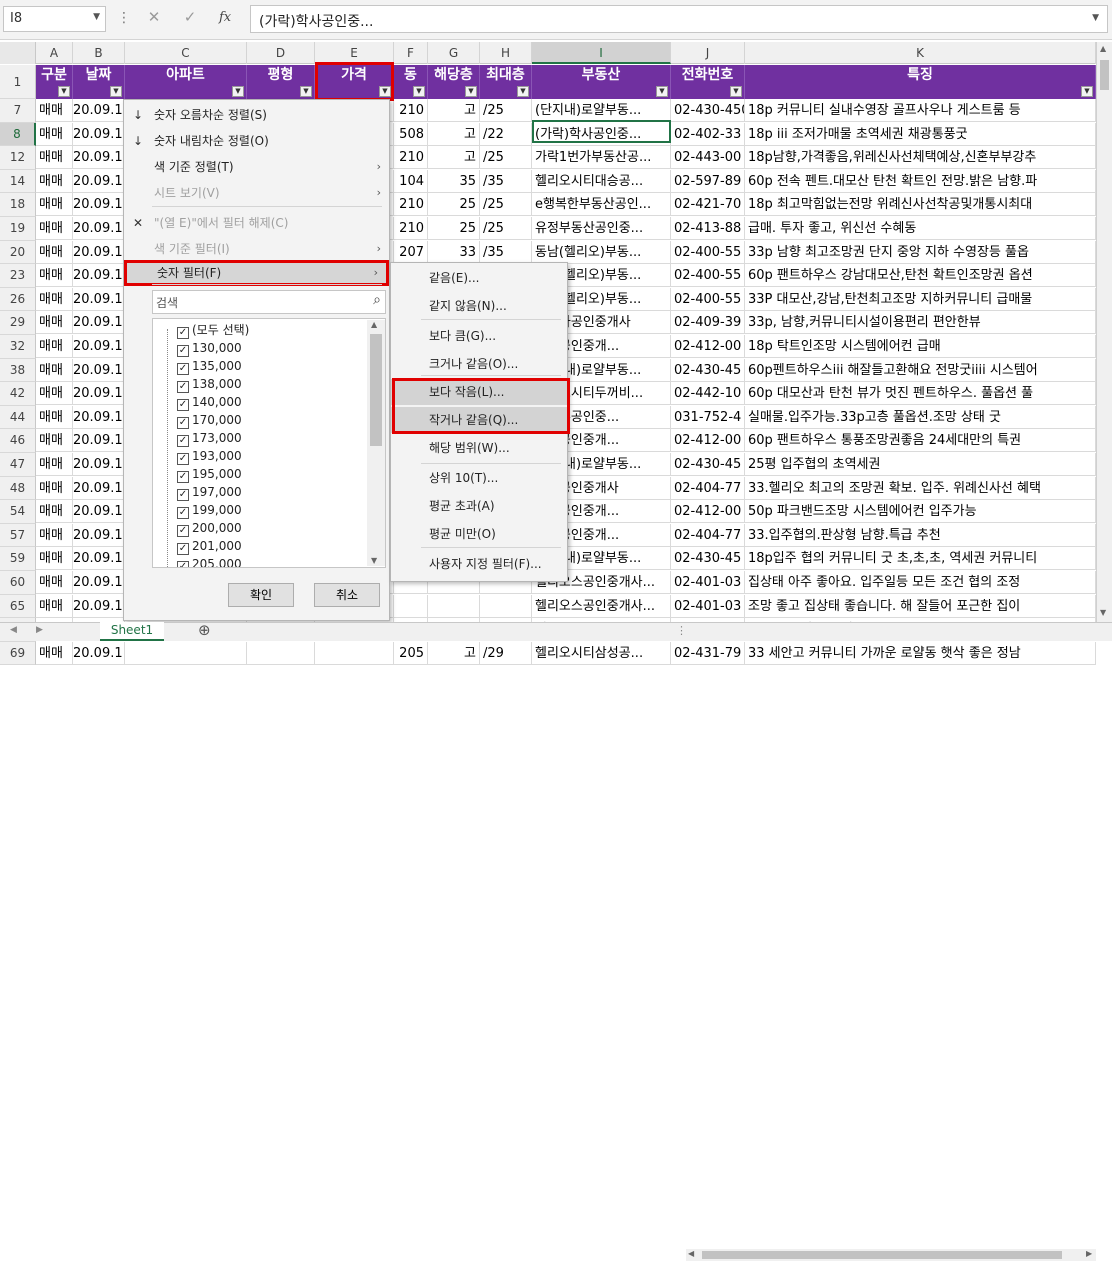 The width and height of the screenshot is (1112, 1261). Describe the element at coordinates (132, 631) in the screenshot. I see `sheet-tab: Sheet1` at that location.